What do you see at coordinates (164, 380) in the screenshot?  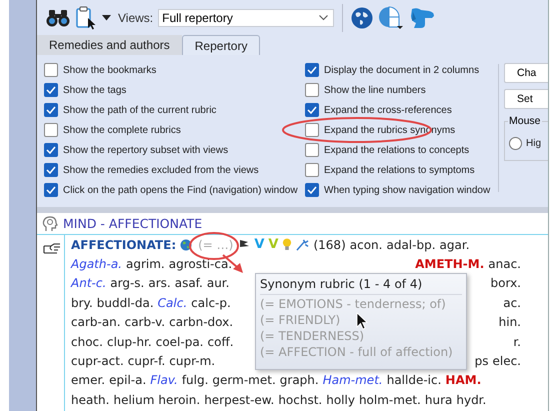 I see `remedy-abbreviation: Flav.` at bounding box center [164, 380].